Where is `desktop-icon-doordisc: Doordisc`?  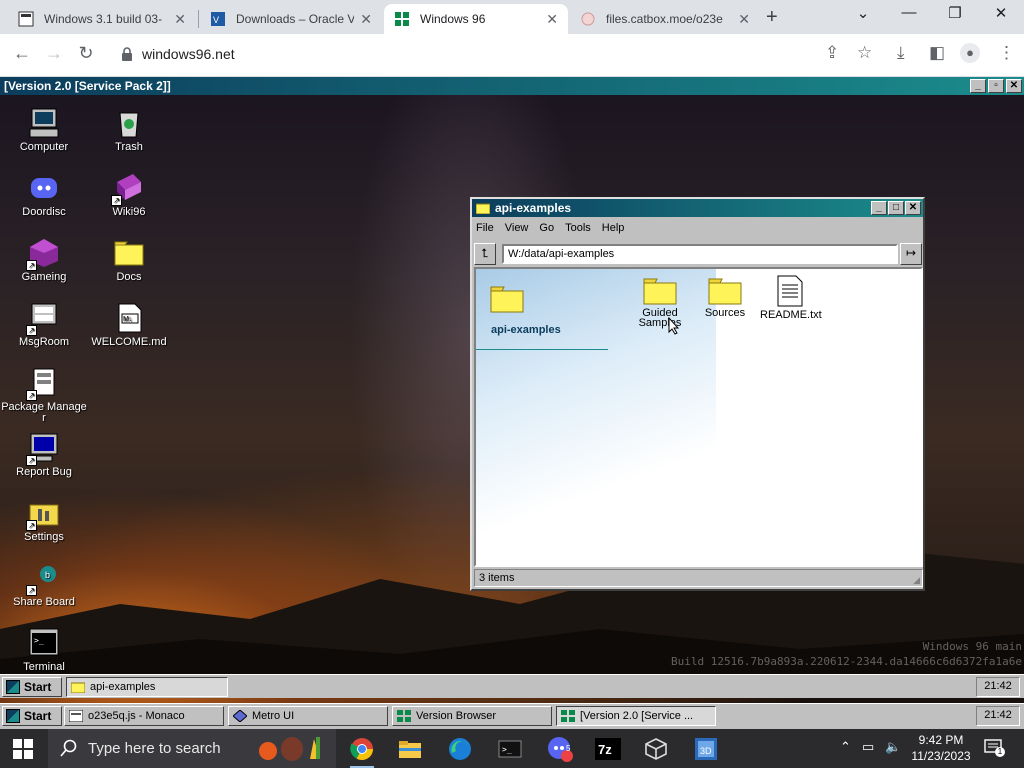 desktop-icon-doordisc: Doordisc is located at coordinates (44, 195).